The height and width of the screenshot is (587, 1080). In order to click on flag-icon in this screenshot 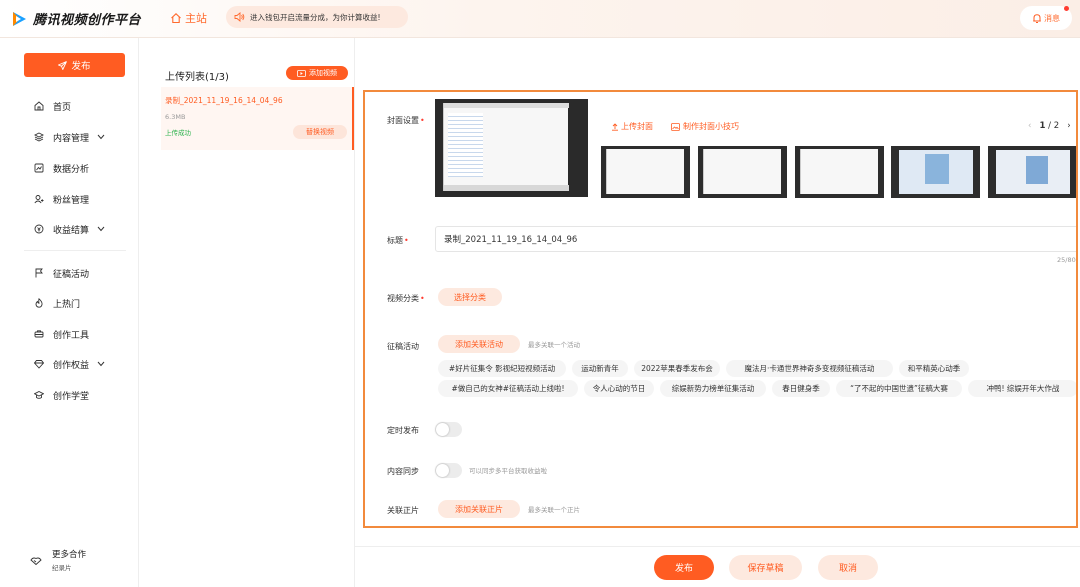, I will do `click(39, 273)`.